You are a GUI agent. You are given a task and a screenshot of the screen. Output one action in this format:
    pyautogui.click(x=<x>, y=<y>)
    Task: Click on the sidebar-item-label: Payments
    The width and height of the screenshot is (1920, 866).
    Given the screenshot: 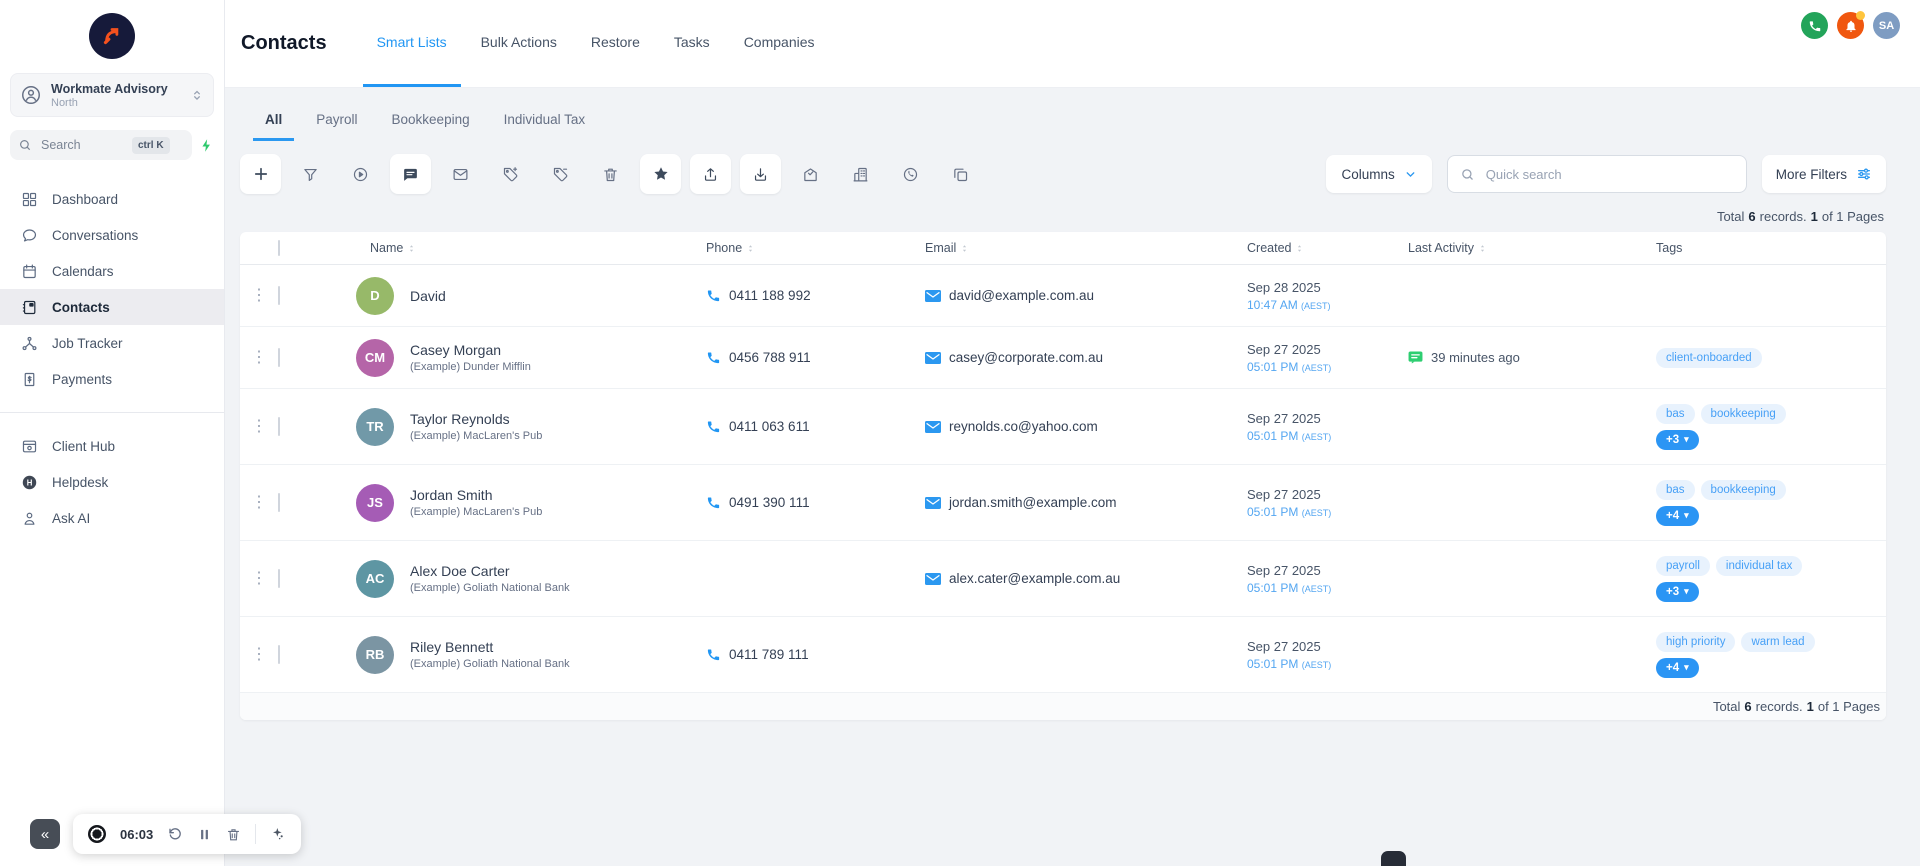 What is the action you would take?
    pyautogui.click(x=82, y=379)
    